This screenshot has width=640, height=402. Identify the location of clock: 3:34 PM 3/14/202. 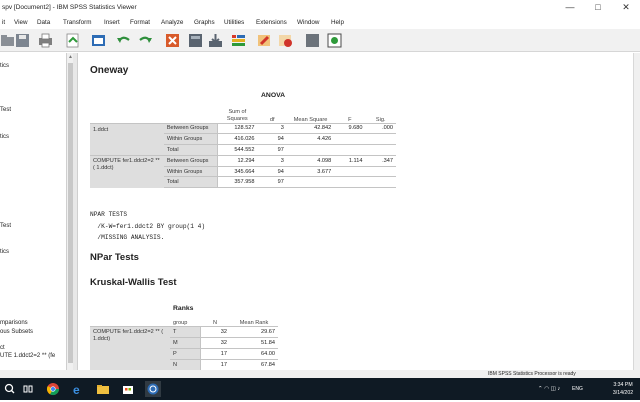
(623, 389).